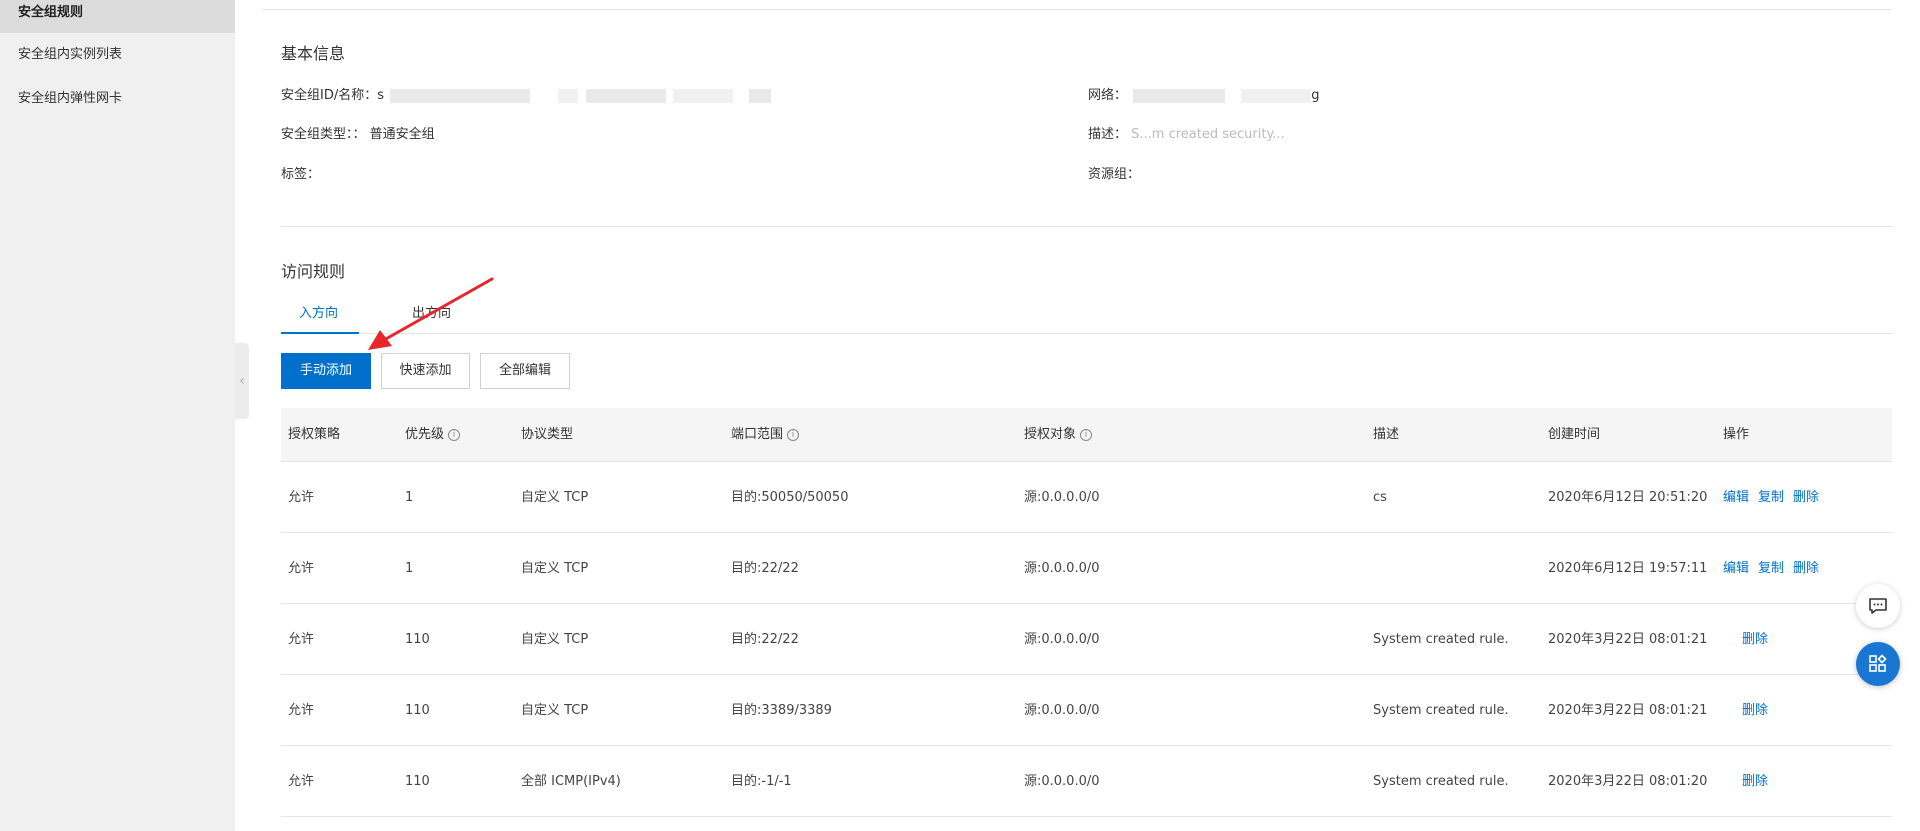  I want to click on cell-description: cs, so click(1380, 497).